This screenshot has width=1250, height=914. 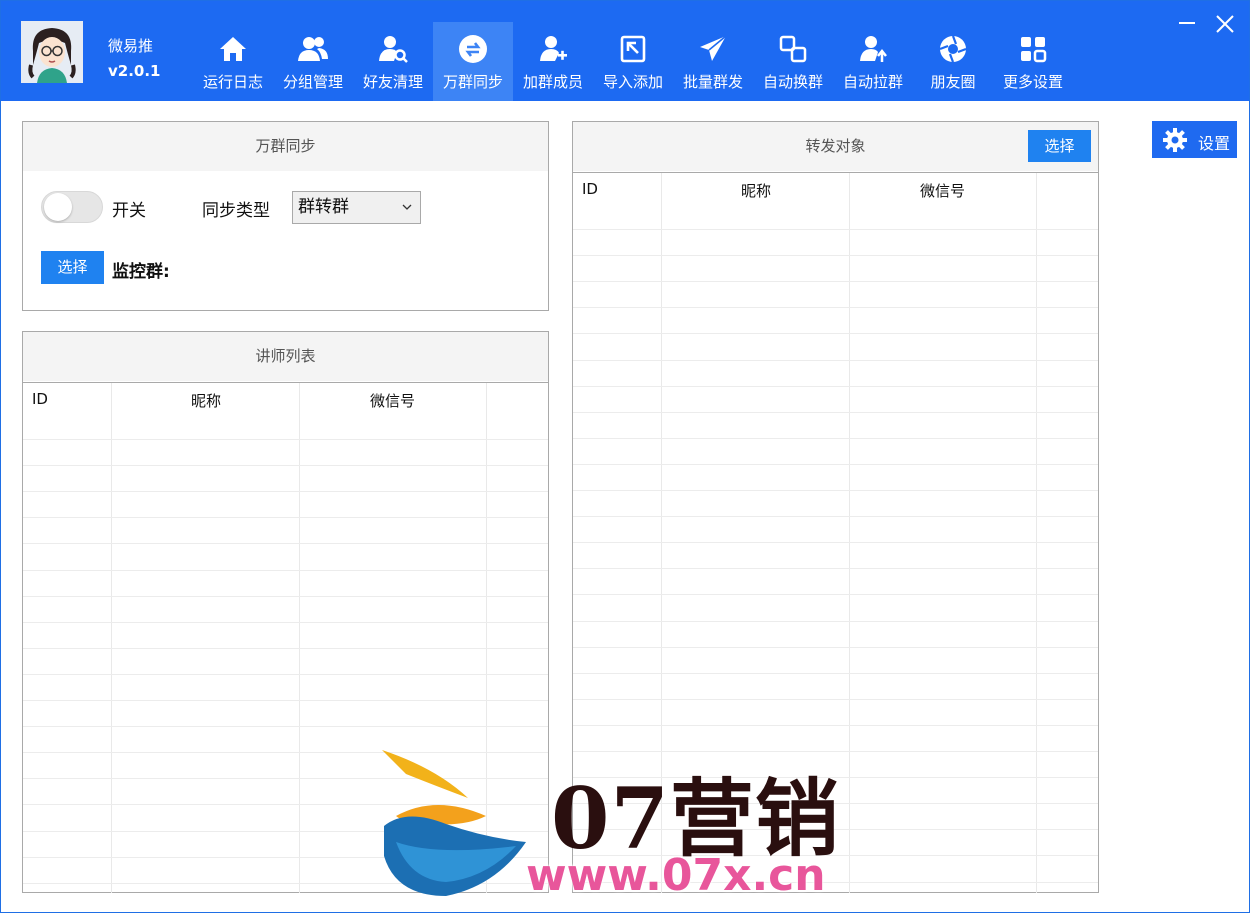 I want to click on nav-auto-switch: 自动换群, so click(x=793, y=61).